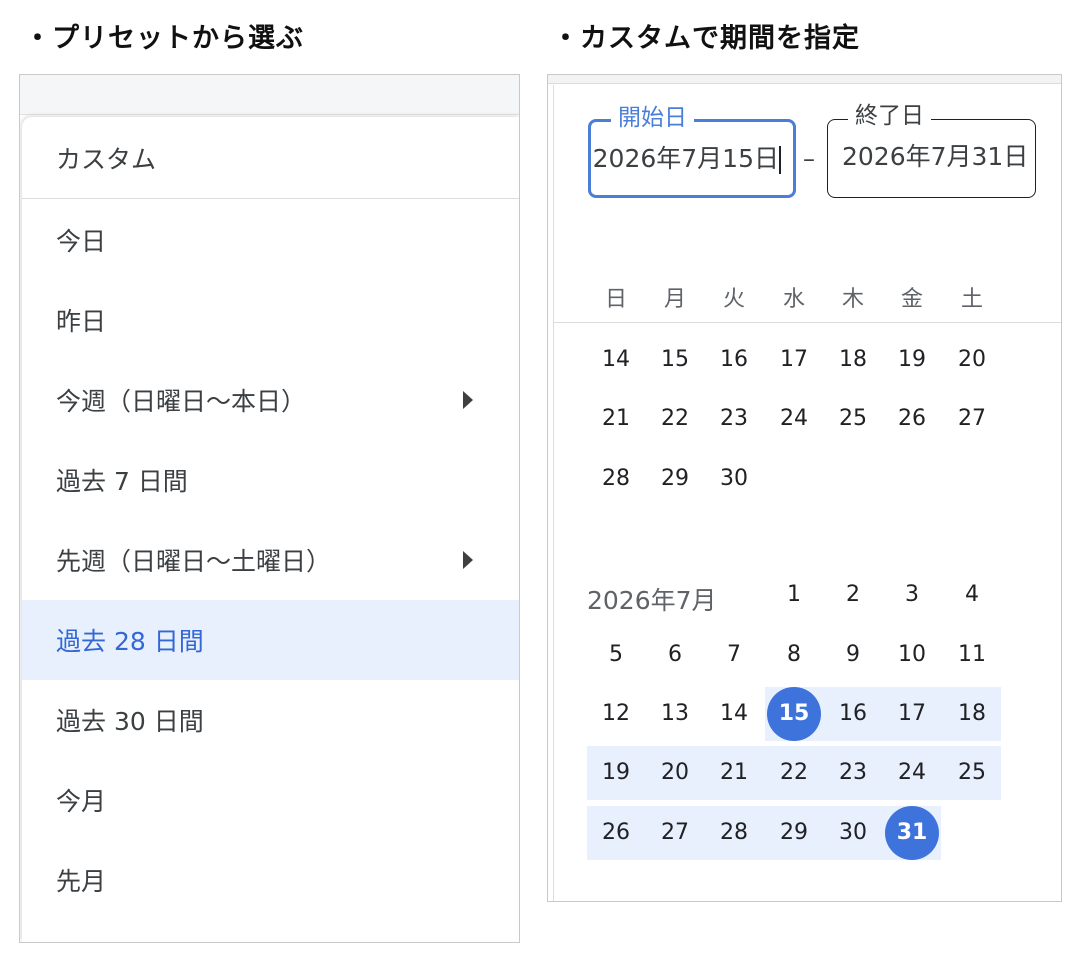  What do you see at coordinates (706, 38) in the screenshot?
I see `custom-heading: ・カスタムで期間を指定` at bounding box center [706, 38].